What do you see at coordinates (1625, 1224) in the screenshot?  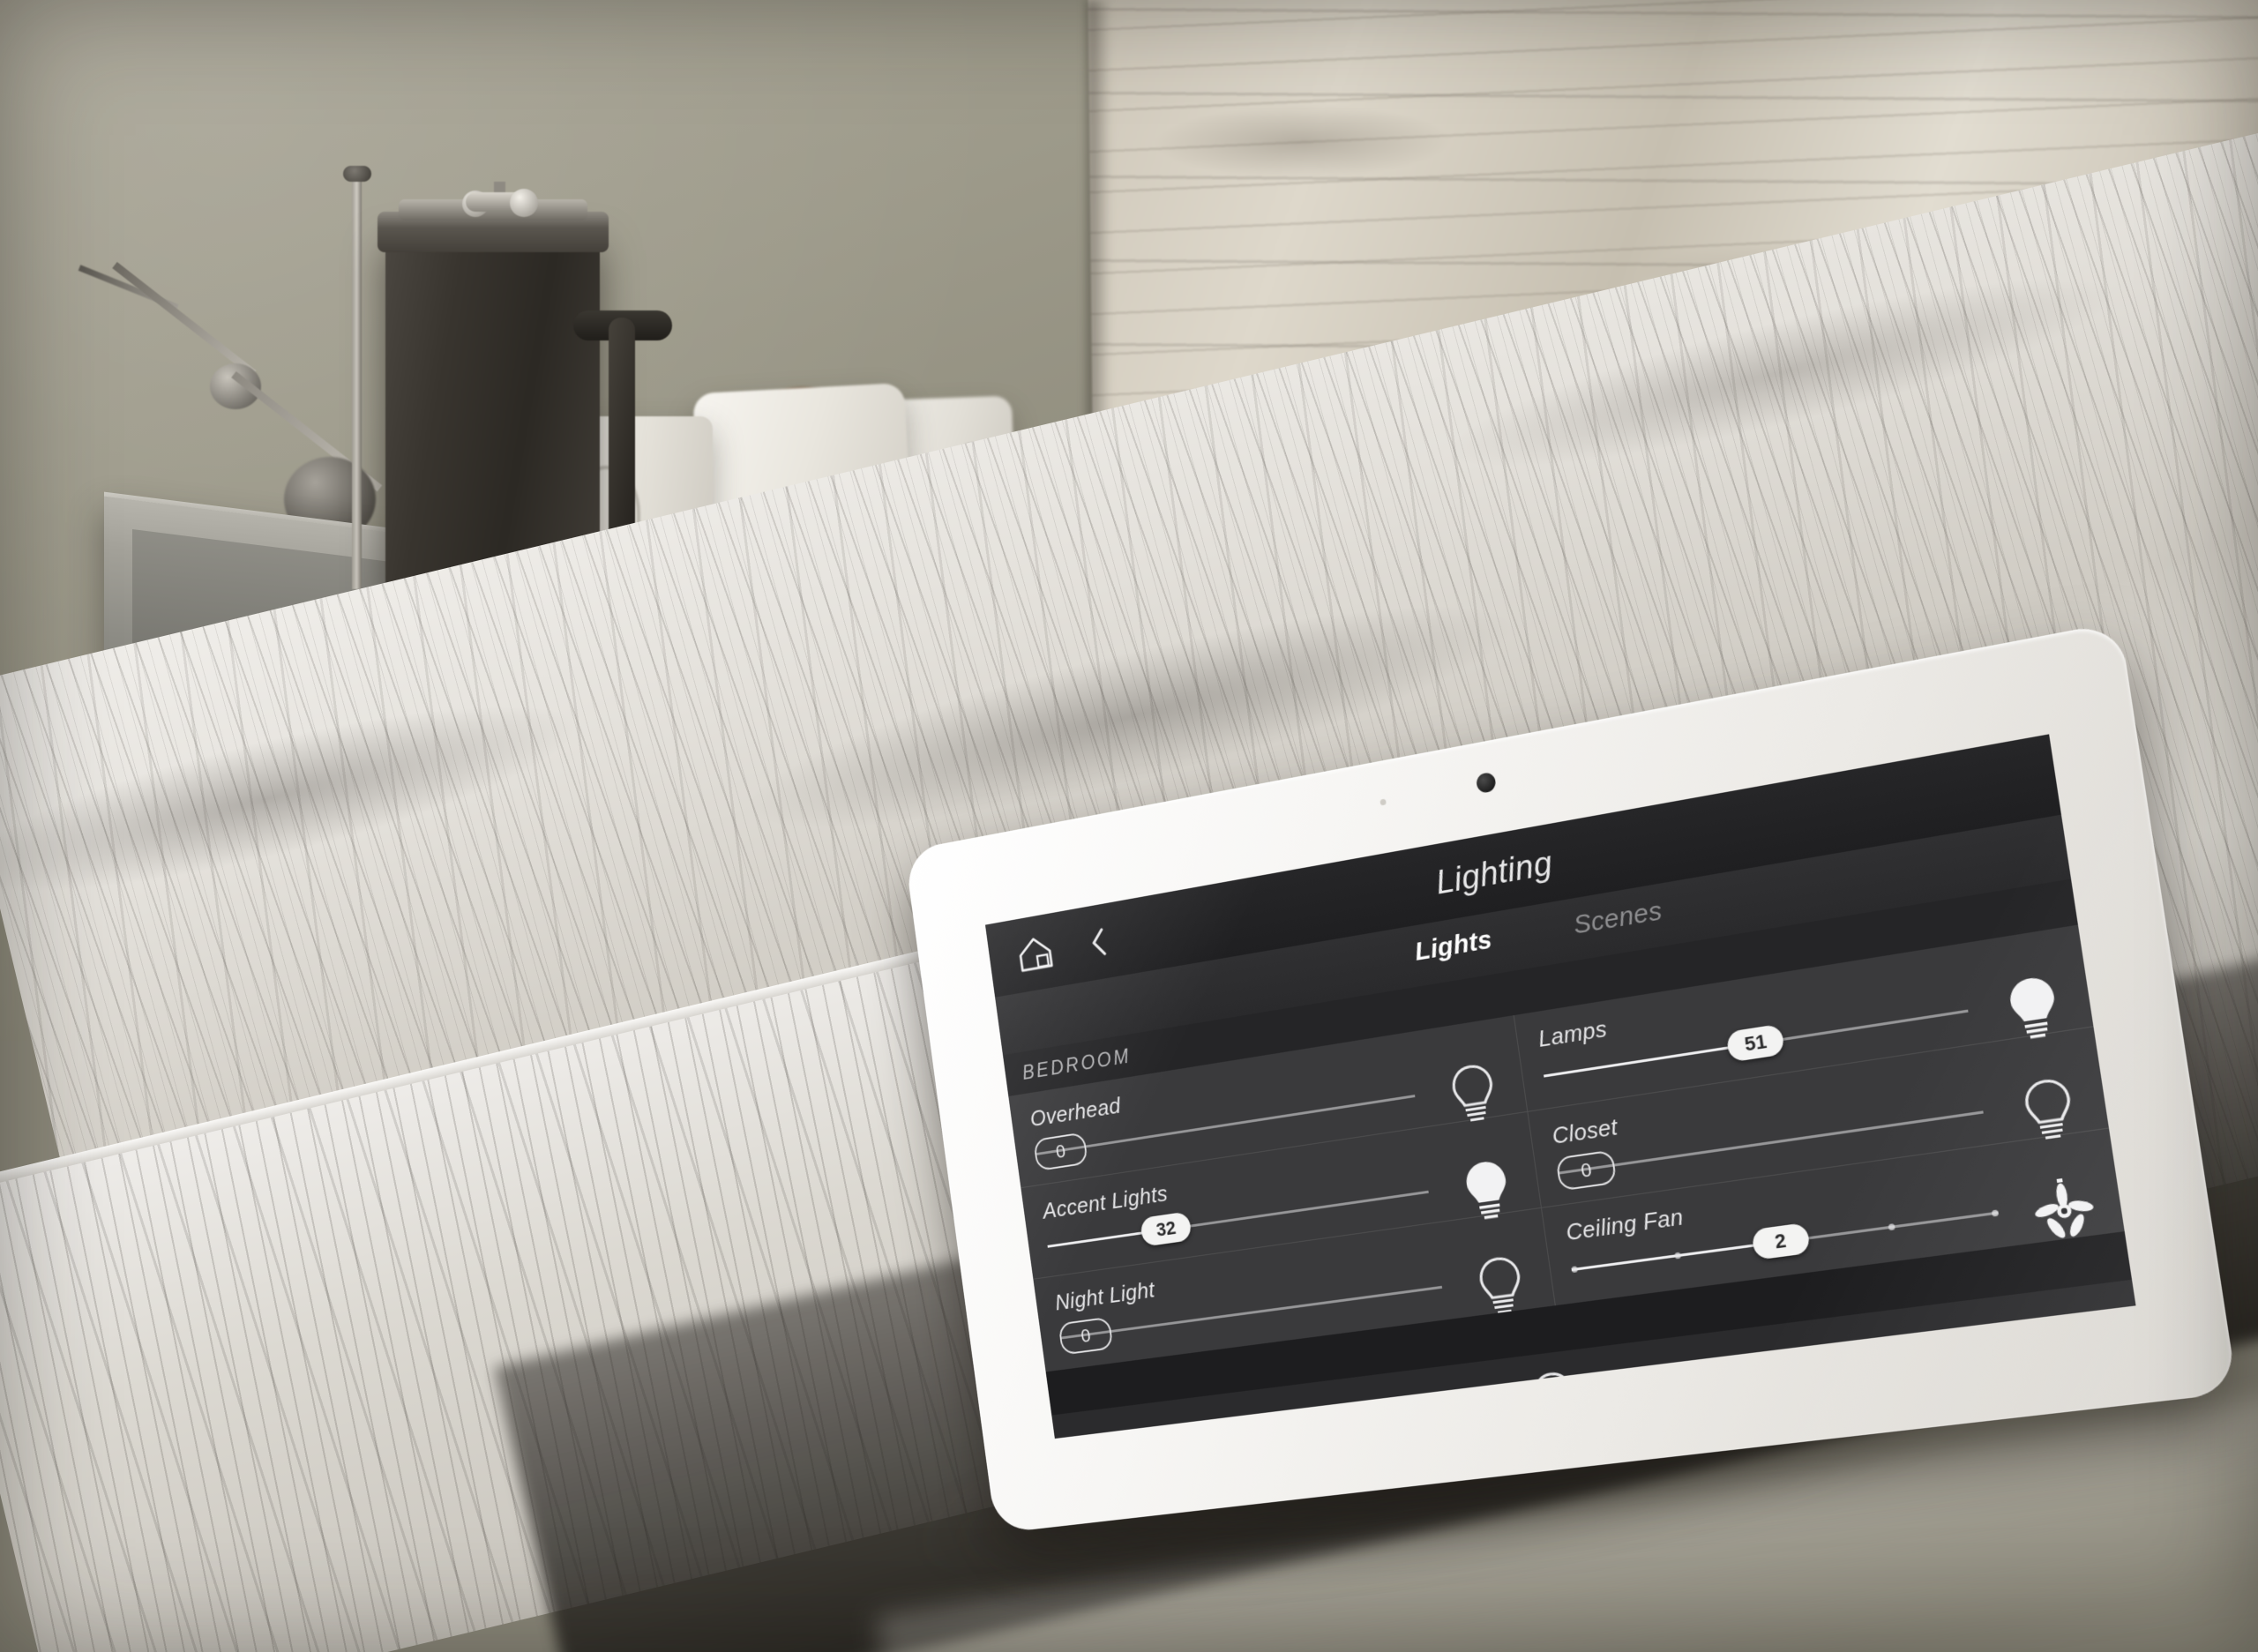 I see `device-name: Ceiling Fan` at bounding box center [1625, 1224].